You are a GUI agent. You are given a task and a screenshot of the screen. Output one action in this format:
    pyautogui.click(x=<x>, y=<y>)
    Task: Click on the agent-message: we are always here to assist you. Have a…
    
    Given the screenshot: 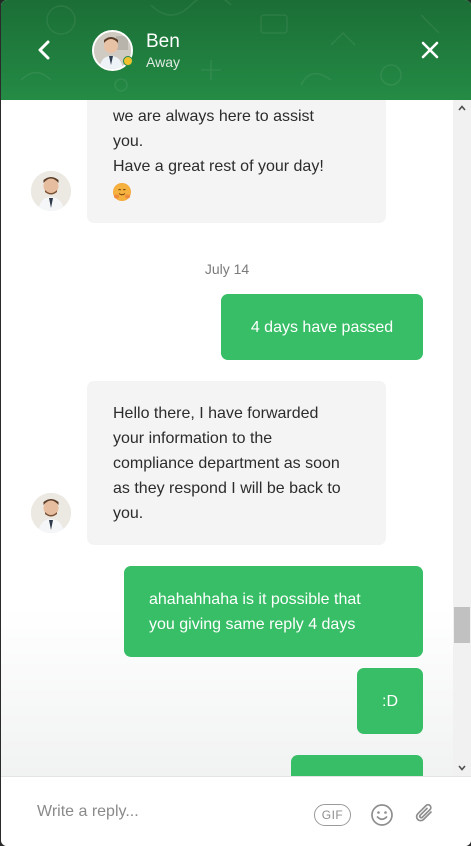 What is the action you would take?
    pyautogui.click(x=236, y=161)
    